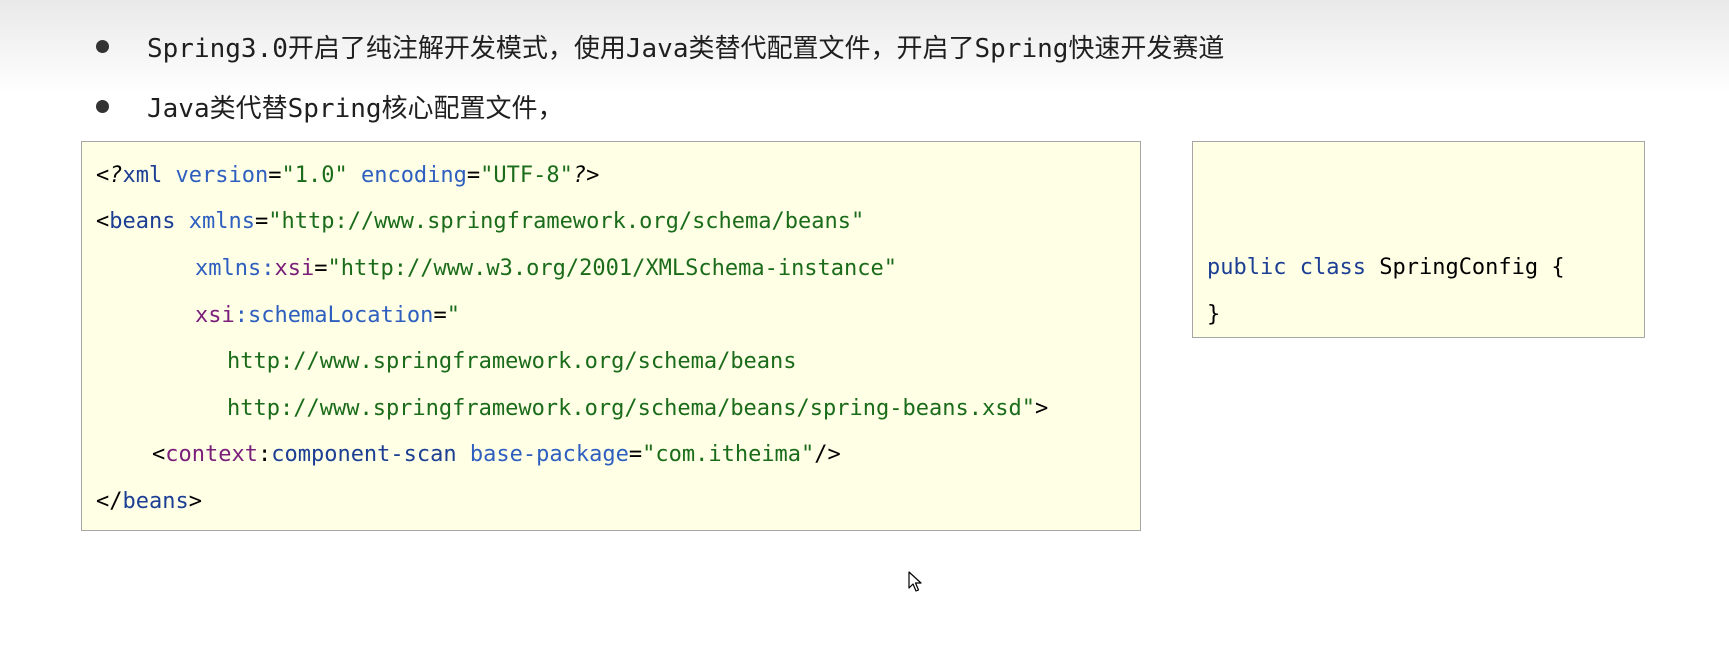 The width and height of the screenshot is (1729, 659). What do you see at coordinates (728, 454) in the screenshot?
I see `xml-value: "com.itheima"` at bounding box center [728, 454].